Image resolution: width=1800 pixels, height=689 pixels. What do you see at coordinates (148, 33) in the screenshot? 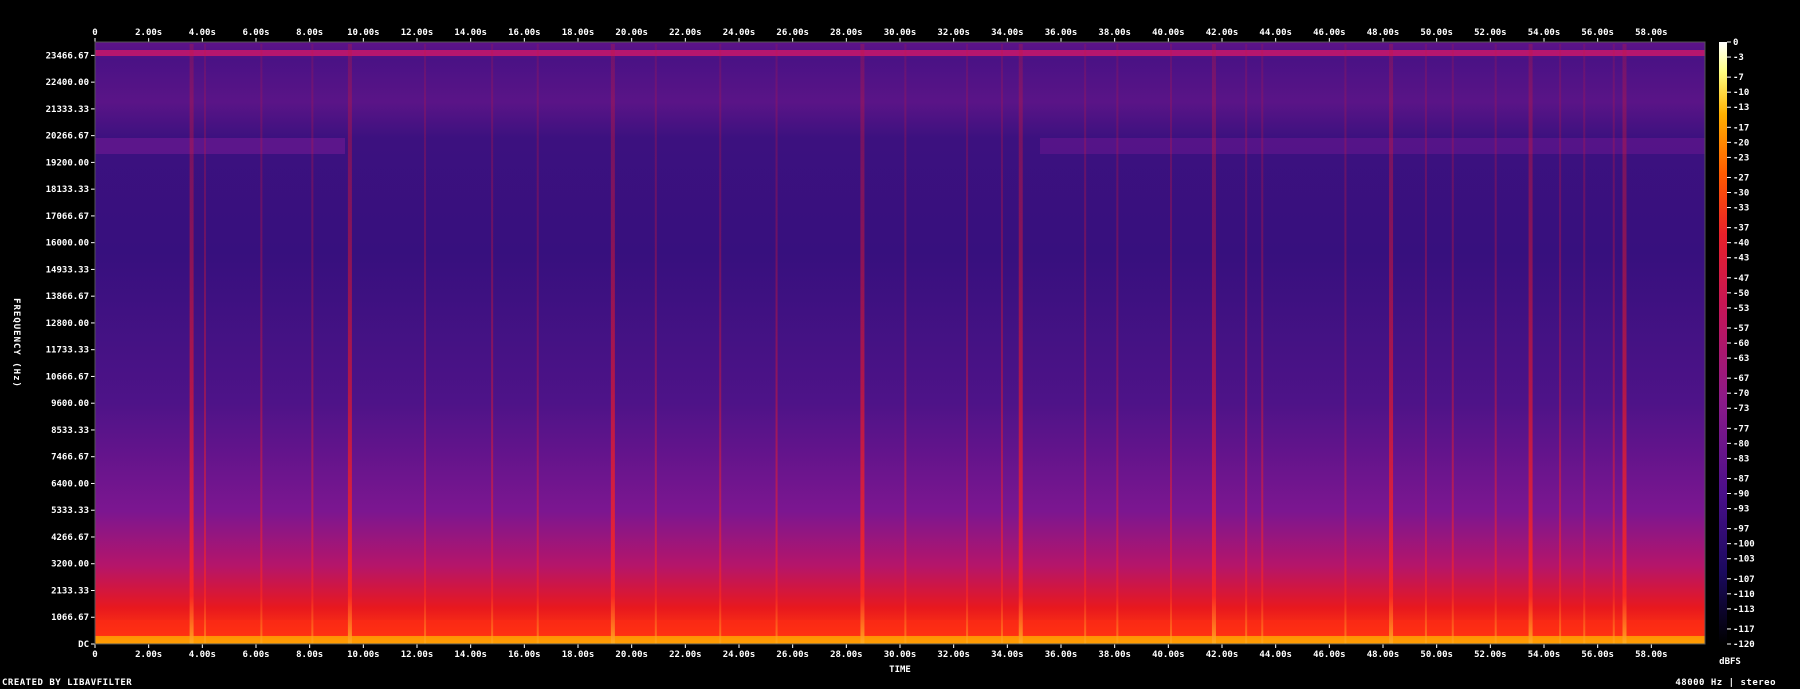
I see `x-tick-label: 2.00s` at bounding box center [148, 33].